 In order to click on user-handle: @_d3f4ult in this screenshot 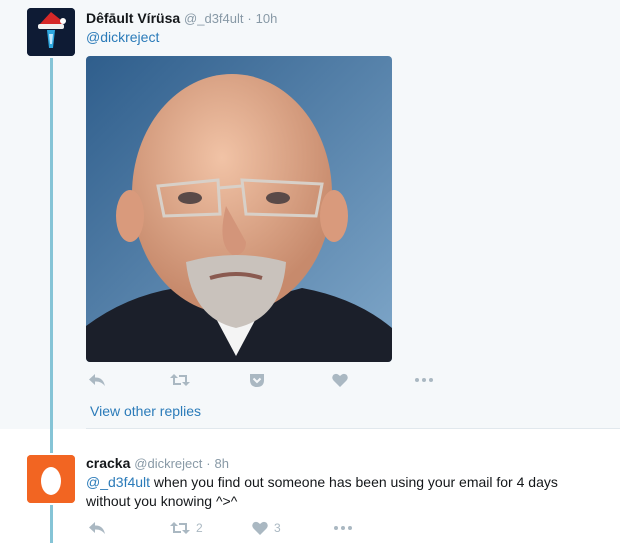, I will do `click(213, 18)`.